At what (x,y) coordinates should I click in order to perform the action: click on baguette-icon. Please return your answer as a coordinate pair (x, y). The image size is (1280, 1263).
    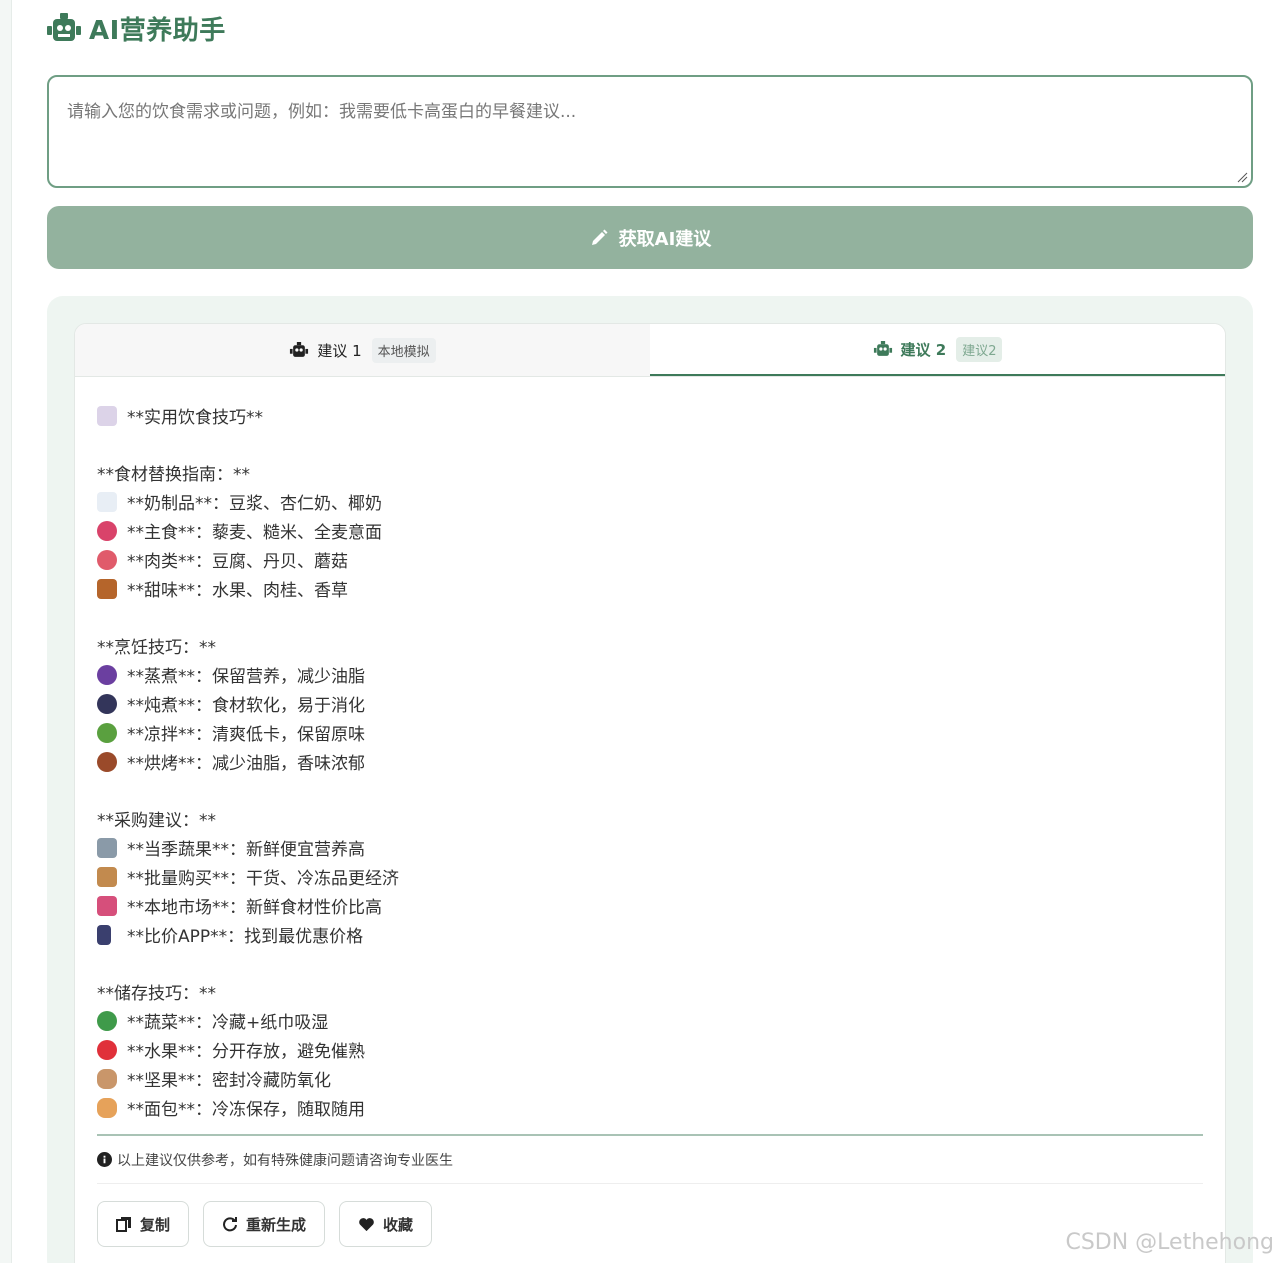
    Looking at the image, I should click on (107, 1107).